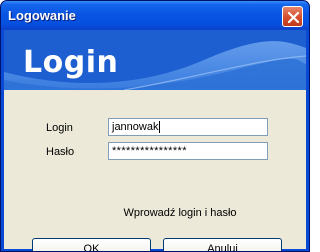  I want to click on cancel-button: Anuluj, so click(222, 244).